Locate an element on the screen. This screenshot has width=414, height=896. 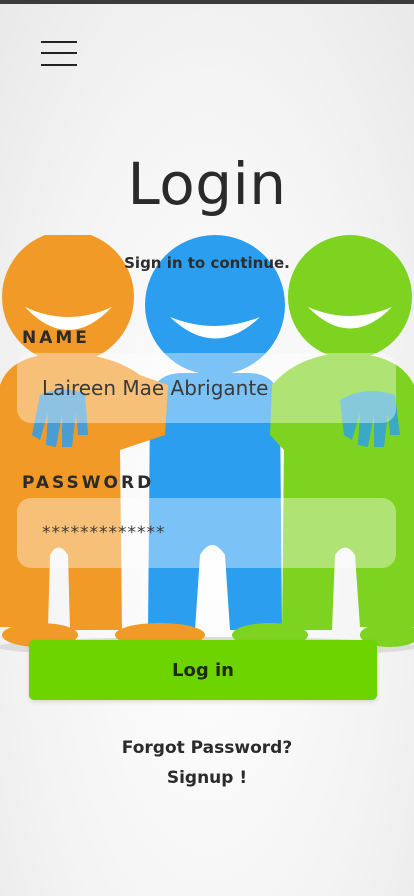
signup-link: Signup ! is located at coordinates (207, 778).